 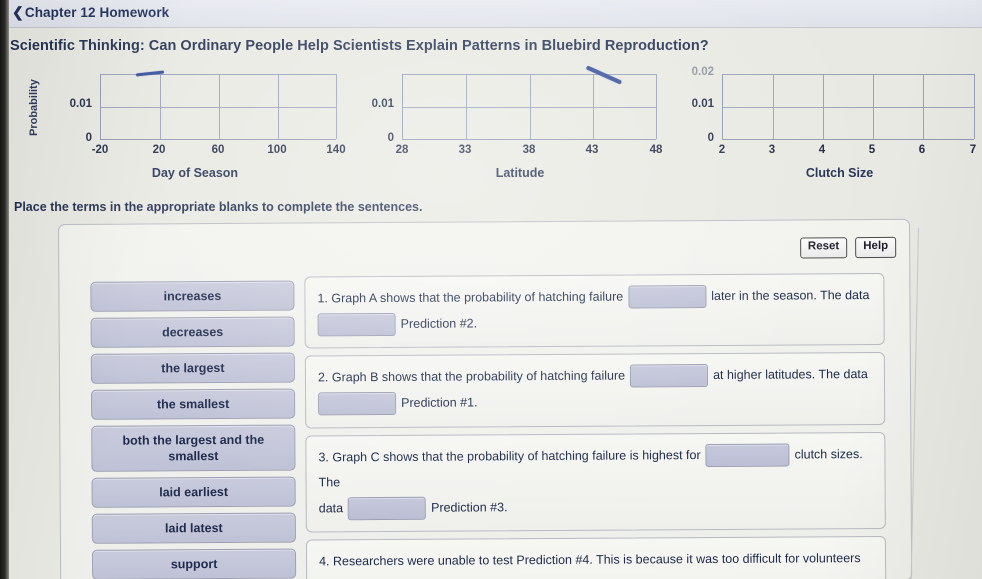 I want to click on graph-a-xtick: 60, so click(x=218, y=150).